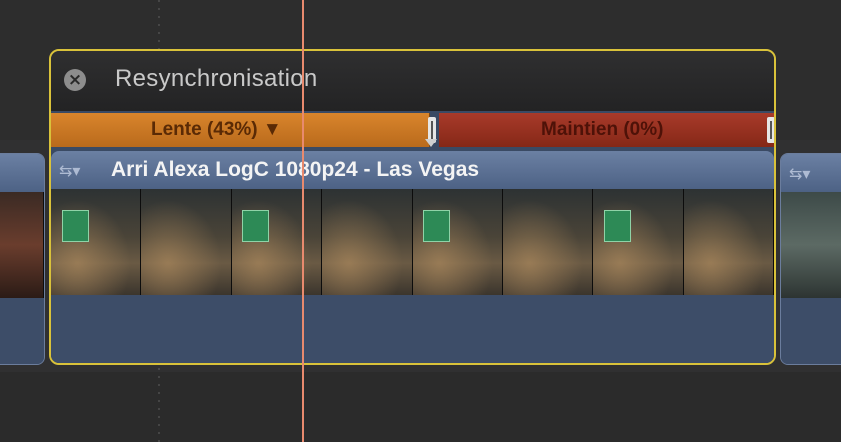 The height and width of the screenshot is (442, 841). What do you see at coordinates (75, 80) in the screenshot?
I see `close-icon: ×` at bounding box center [75, 80].